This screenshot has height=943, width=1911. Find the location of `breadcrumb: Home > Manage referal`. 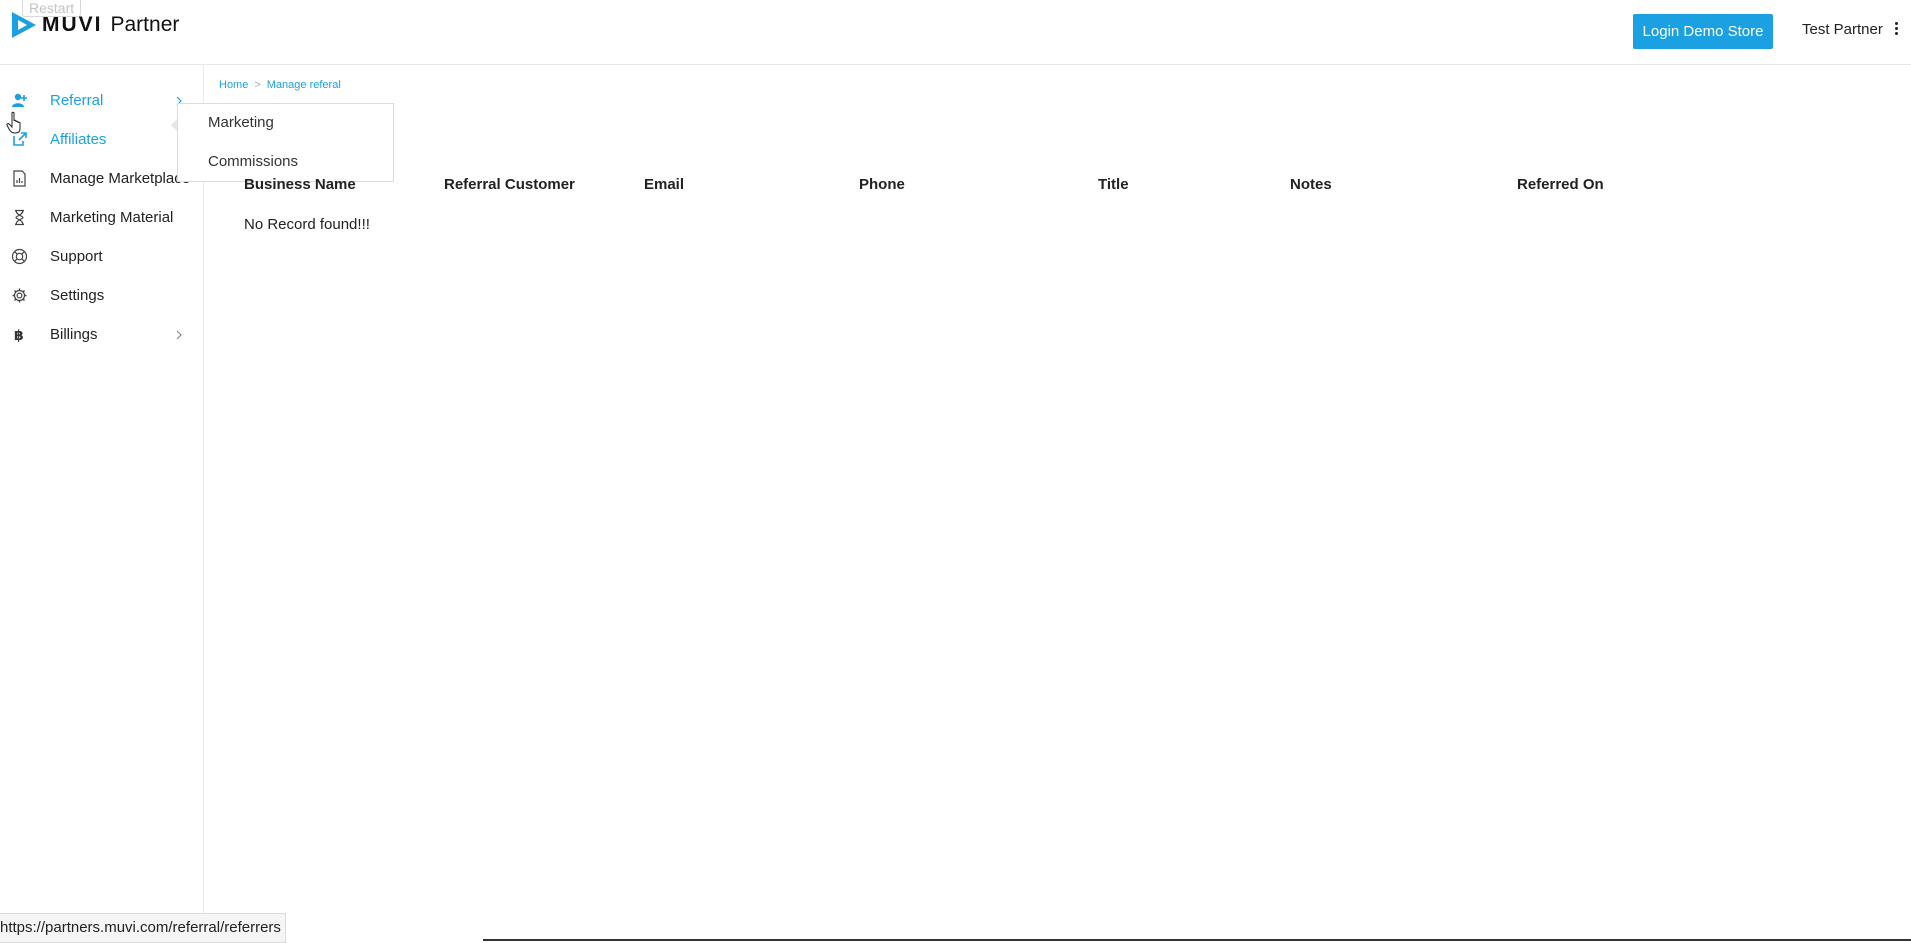

breadcrumb: Home > Manage referal is located at coordinates (280, 85).